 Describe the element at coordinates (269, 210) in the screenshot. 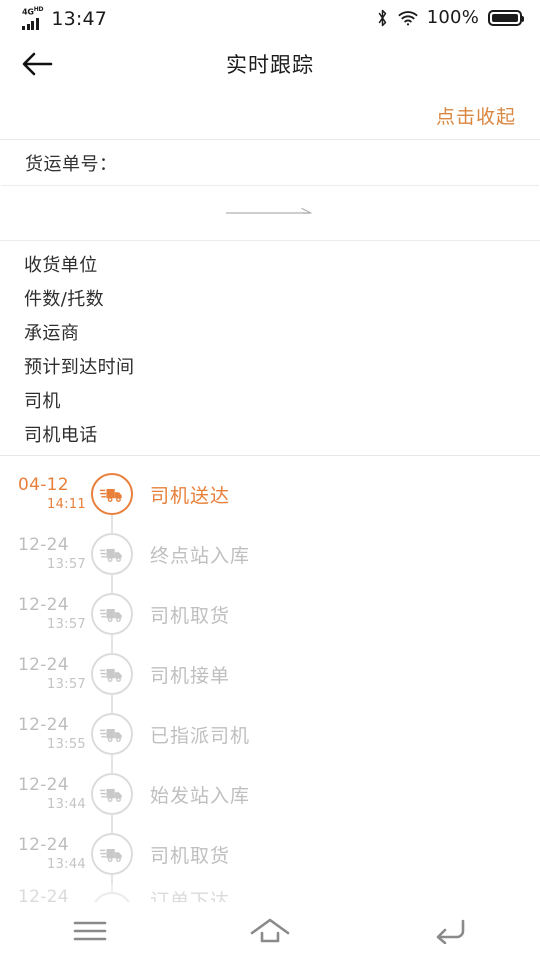

I see `route-arrow-icon` at that location.